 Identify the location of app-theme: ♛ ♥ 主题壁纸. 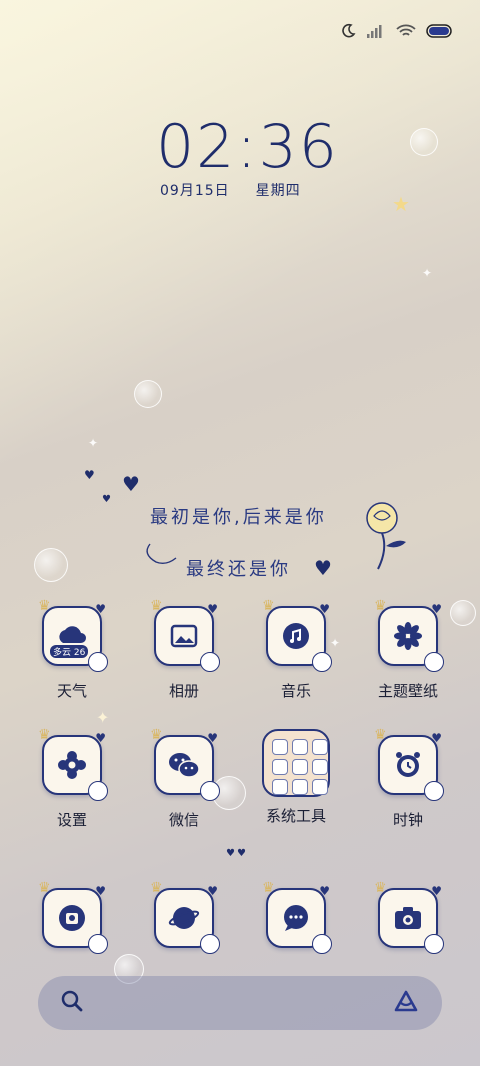
(408, 649).